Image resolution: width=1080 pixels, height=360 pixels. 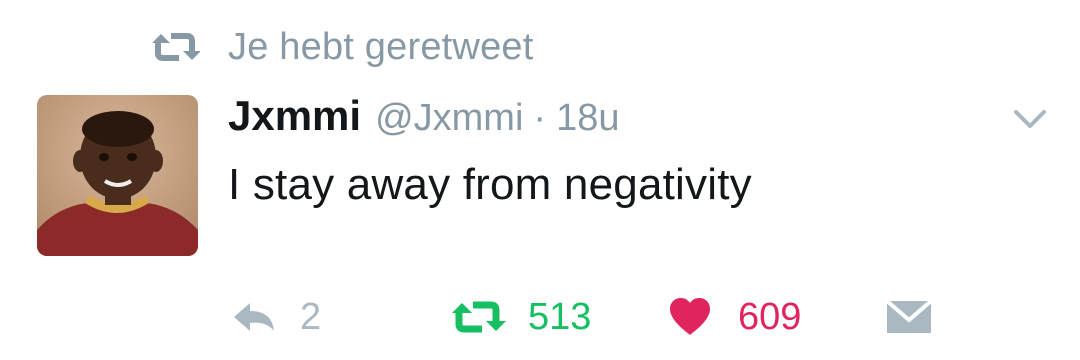 I want to click on retweet-button: 513, so click(x=520, y=317).